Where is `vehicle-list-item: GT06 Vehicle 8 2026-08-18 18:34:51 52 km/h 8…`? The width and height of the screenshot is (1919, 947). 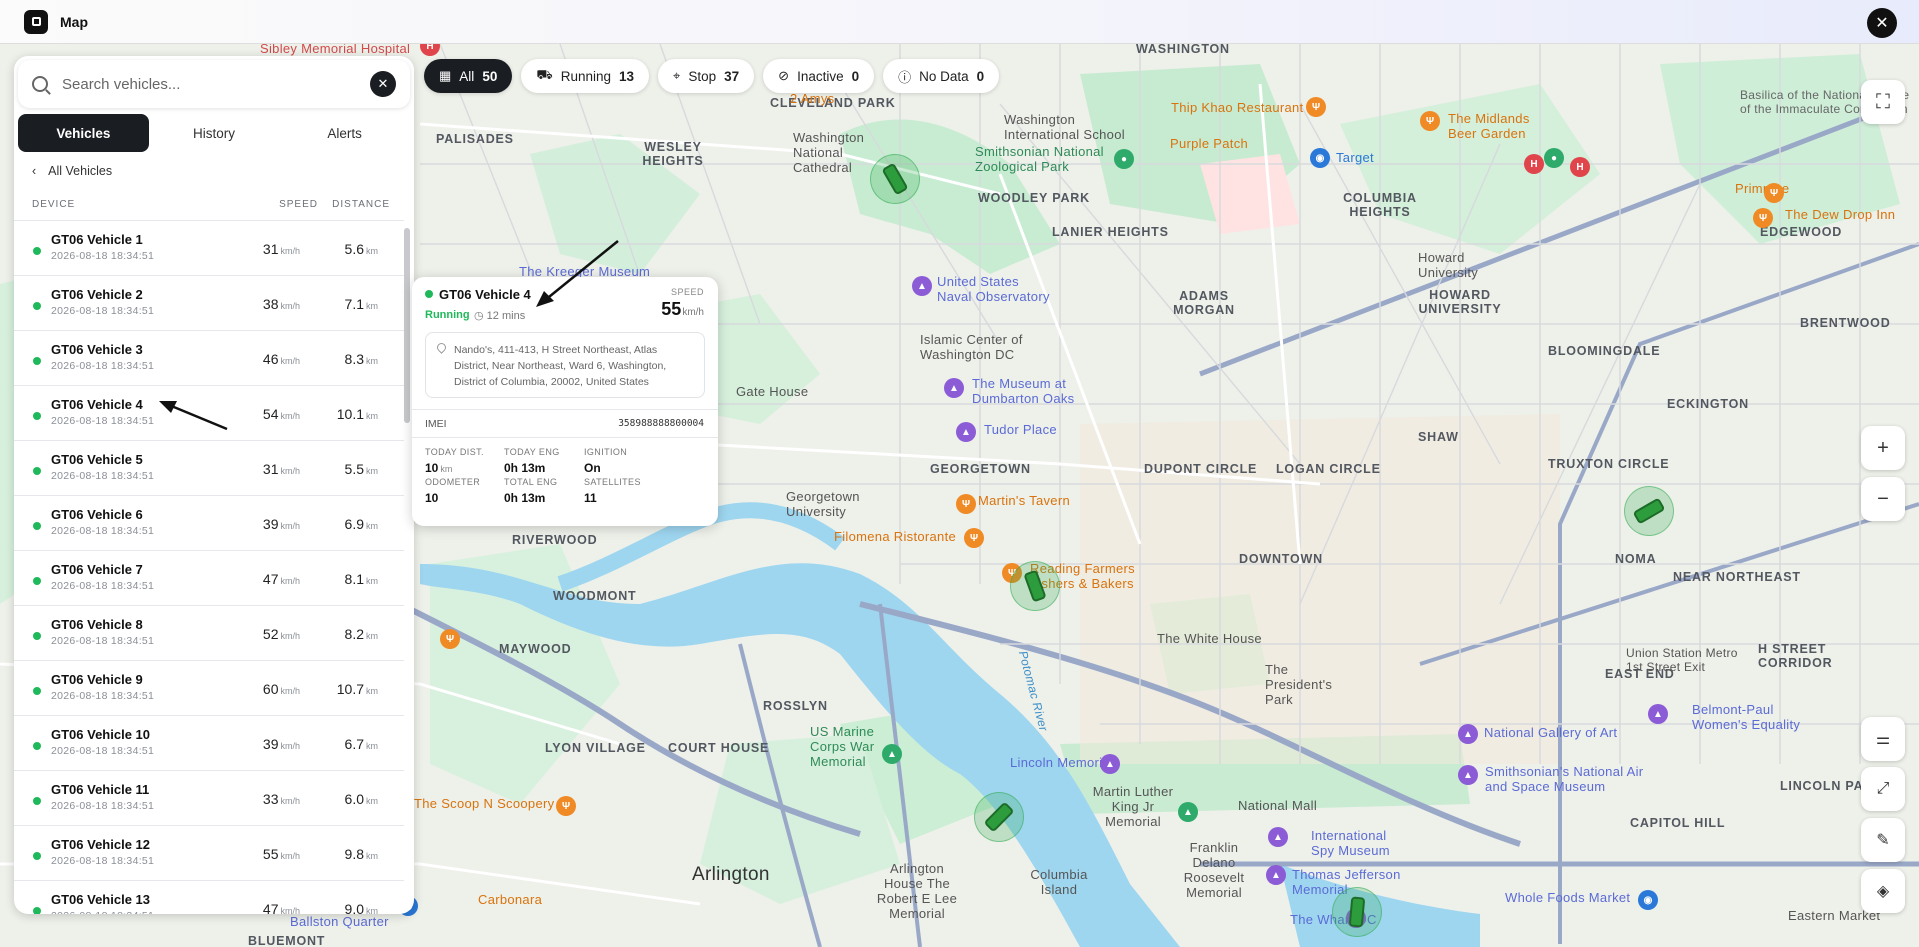
vehicle-list-item: GT06 Vehicle 8 2026-08-18 18:34:51 52 km/h 8… is located at coordinates (209, 632).